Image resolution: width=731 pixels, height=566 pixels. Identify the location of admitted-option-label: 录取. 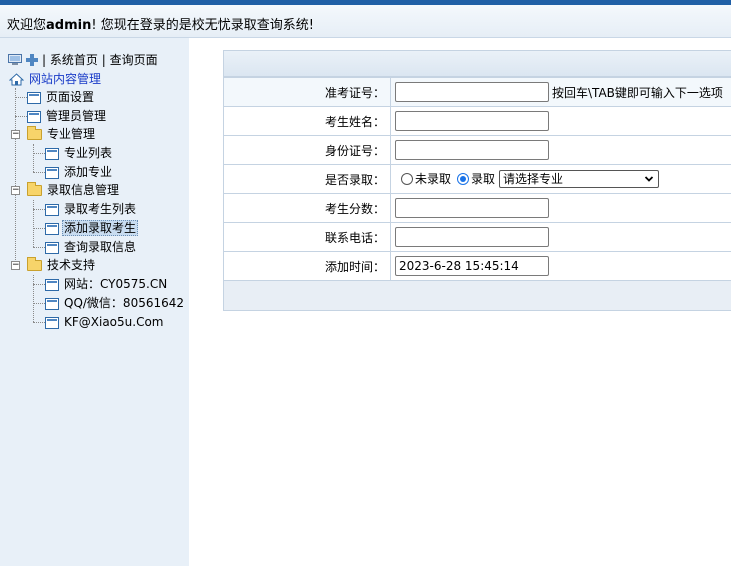
(483, 179).